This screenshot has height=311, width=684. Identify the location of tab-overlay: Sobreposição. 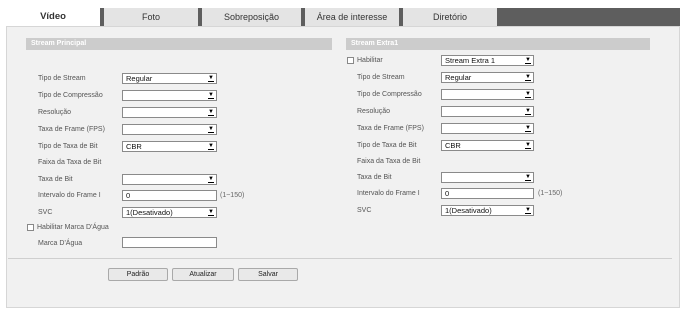
(252, 17).